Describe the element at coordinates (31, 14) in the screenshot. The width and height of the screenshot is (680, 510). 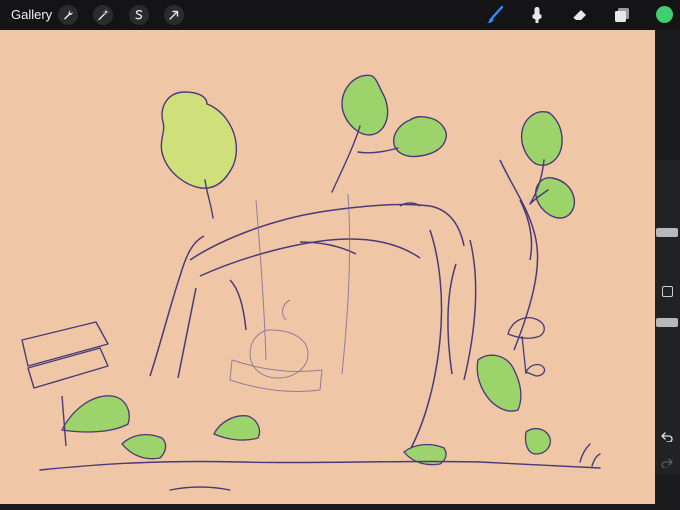
I see `gallery-button: Gallery` at that location.